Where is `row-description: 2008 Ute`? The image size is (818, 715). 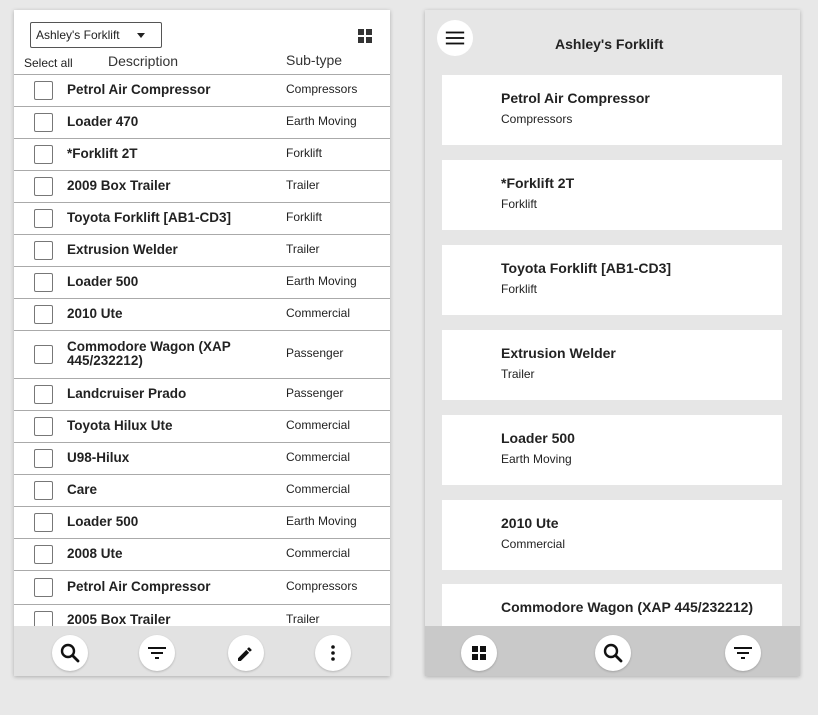
row-description: 2008 Ute is located at coordinates (95, 553).